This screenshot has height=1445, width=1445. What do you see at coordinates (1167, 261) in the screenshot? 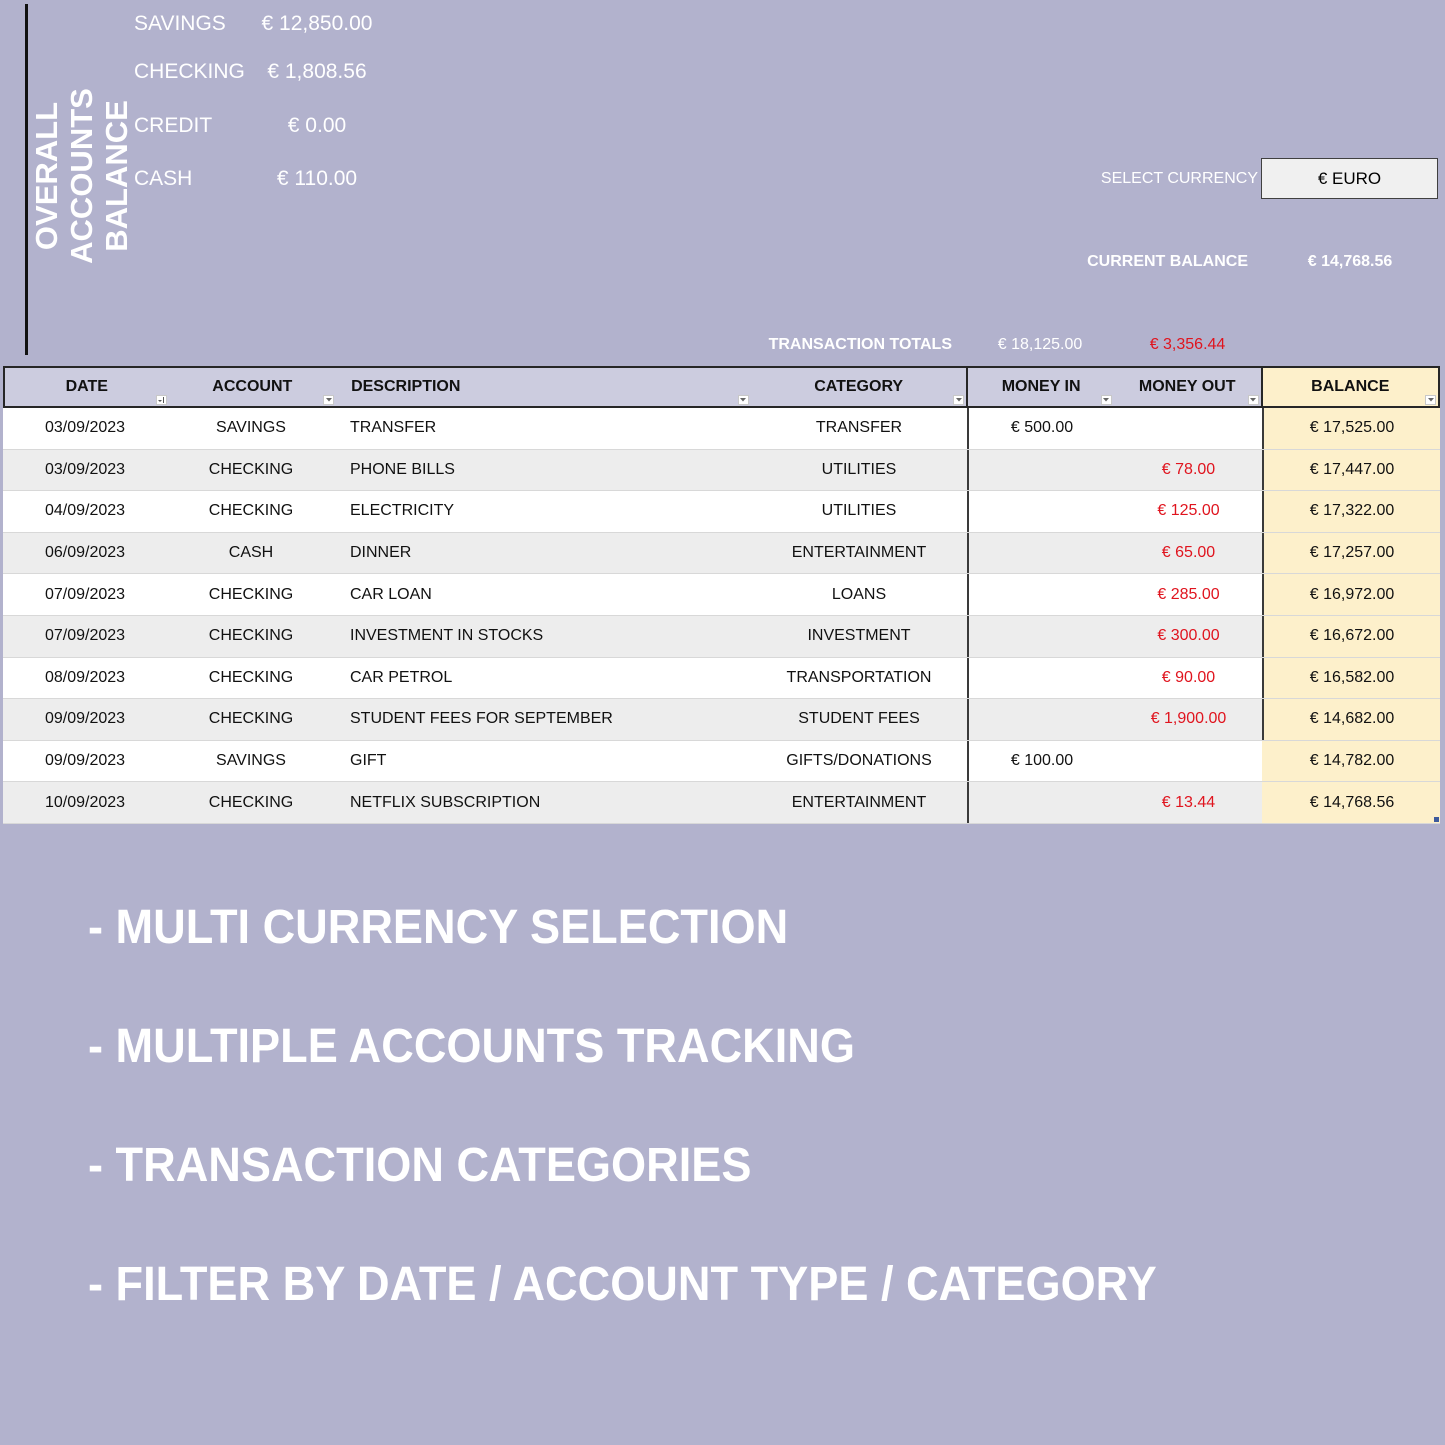
I see `current-balance-label: CURRENT BALANCE` at bounding box center [1167, 261].